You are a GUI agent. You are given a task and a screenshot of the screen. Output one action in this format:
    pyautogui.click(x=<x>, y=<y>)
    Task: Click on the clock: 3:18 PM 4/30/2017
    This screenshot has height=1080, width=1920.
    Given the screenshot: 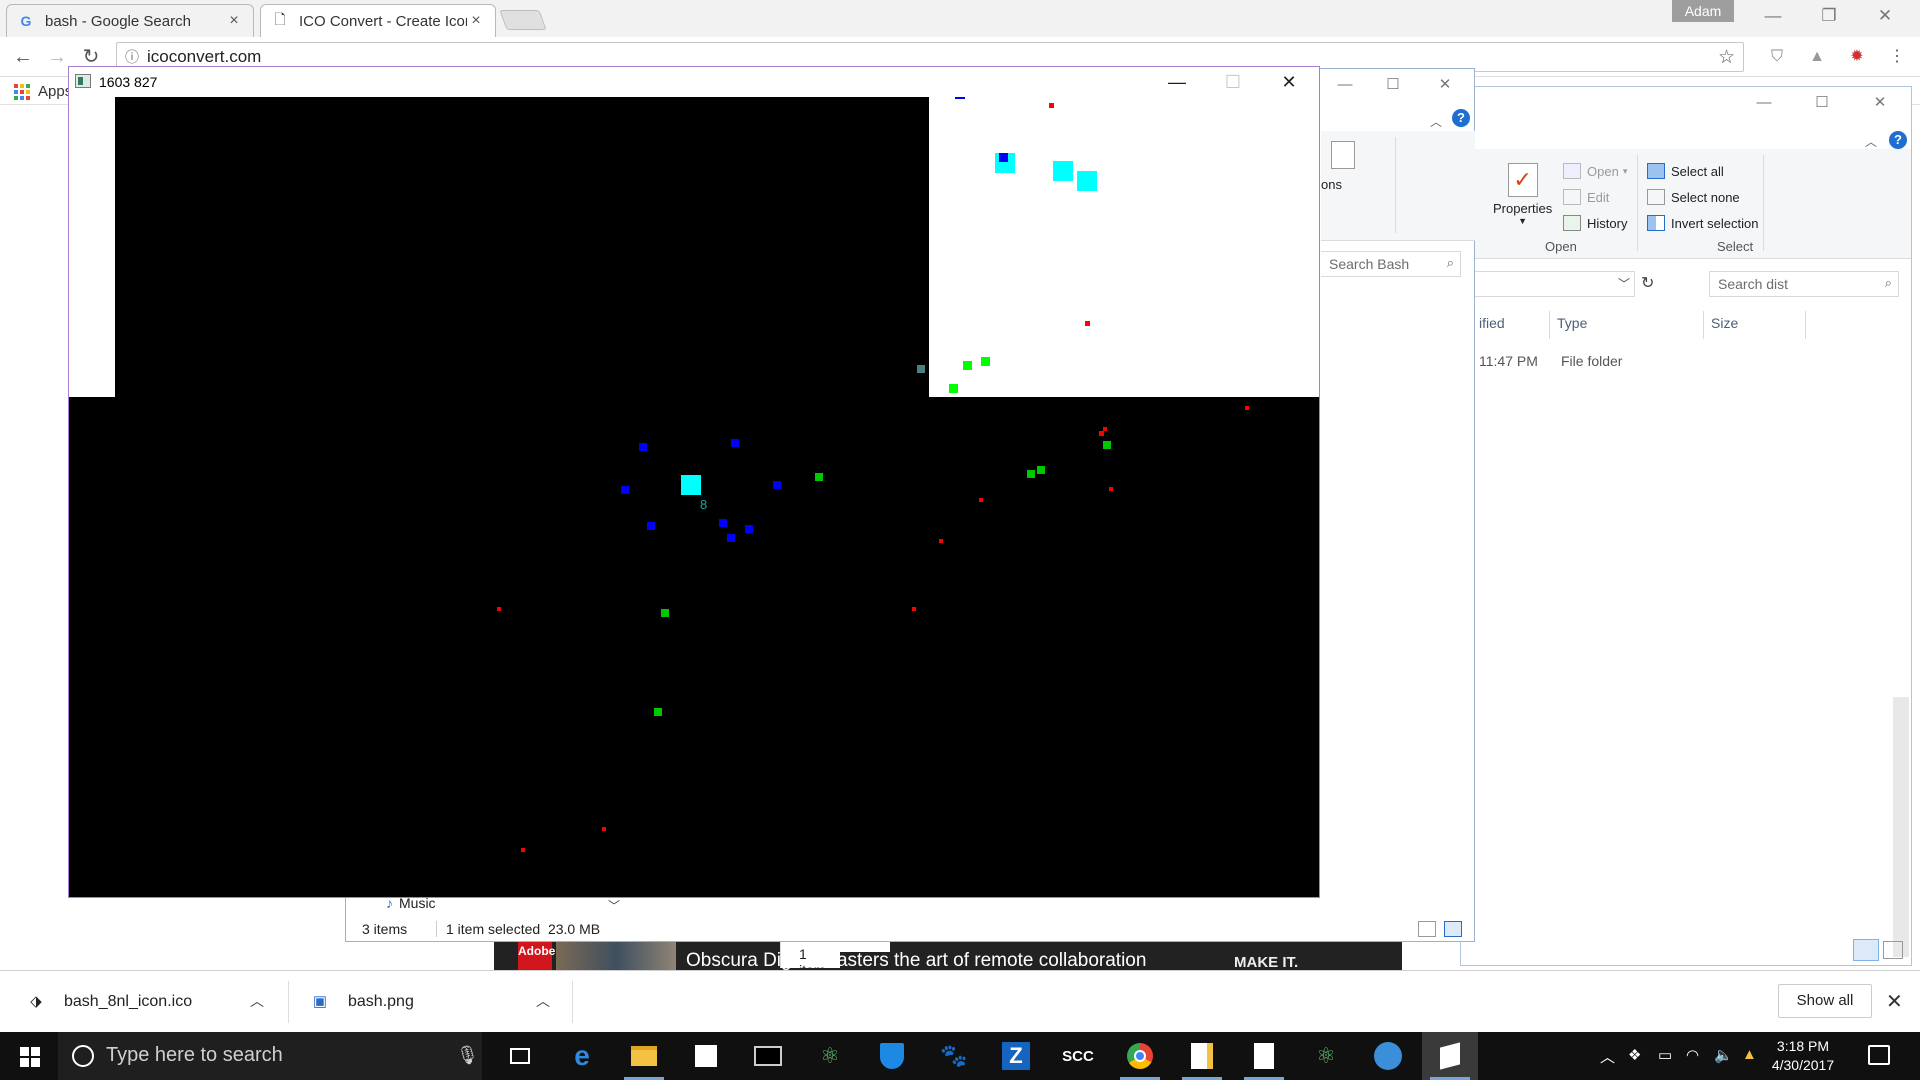 What is the action you would take?
    pyautogui.click(x=1803, y=1056)
    